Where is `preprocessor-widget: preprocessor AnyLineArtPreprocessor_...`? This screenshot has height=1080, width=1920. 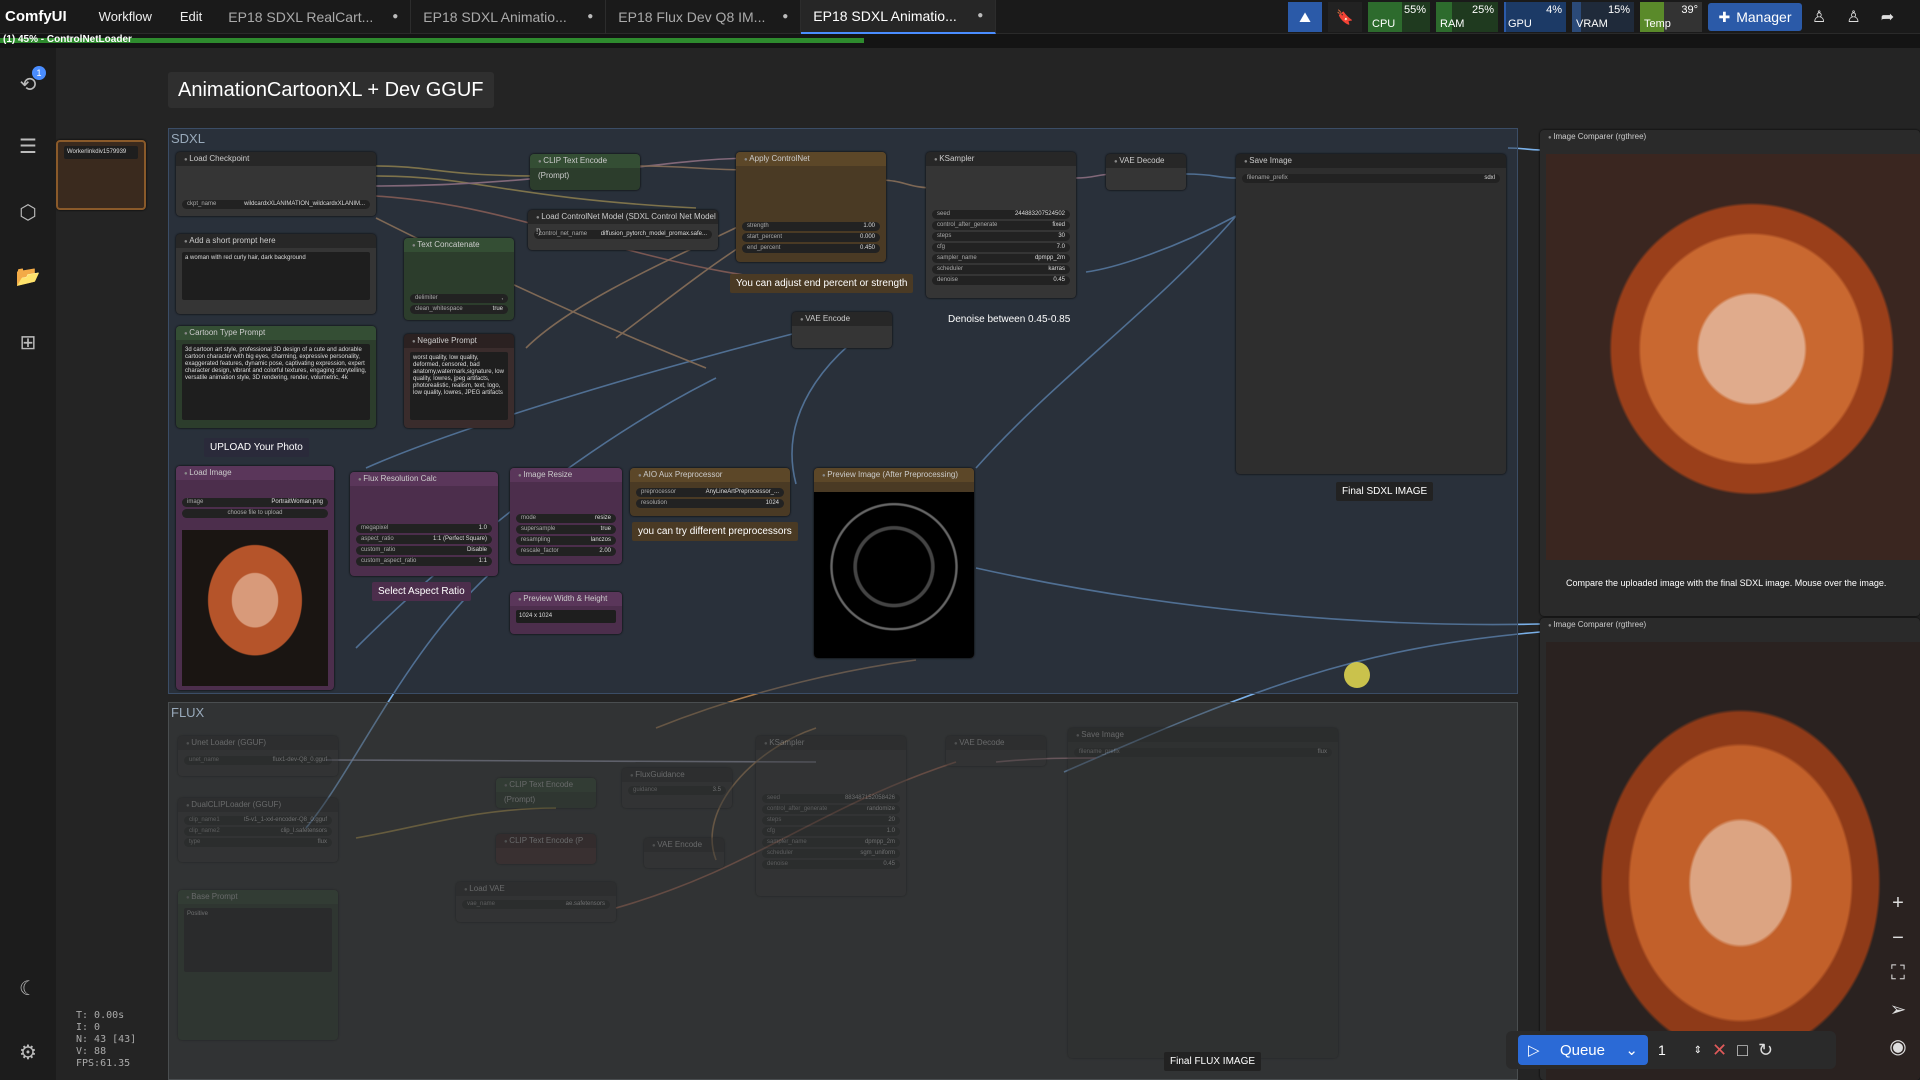 preprocessor-widget: preprocessor AnyLineArtPreprocessor_... is located at coordinates (710, 492).